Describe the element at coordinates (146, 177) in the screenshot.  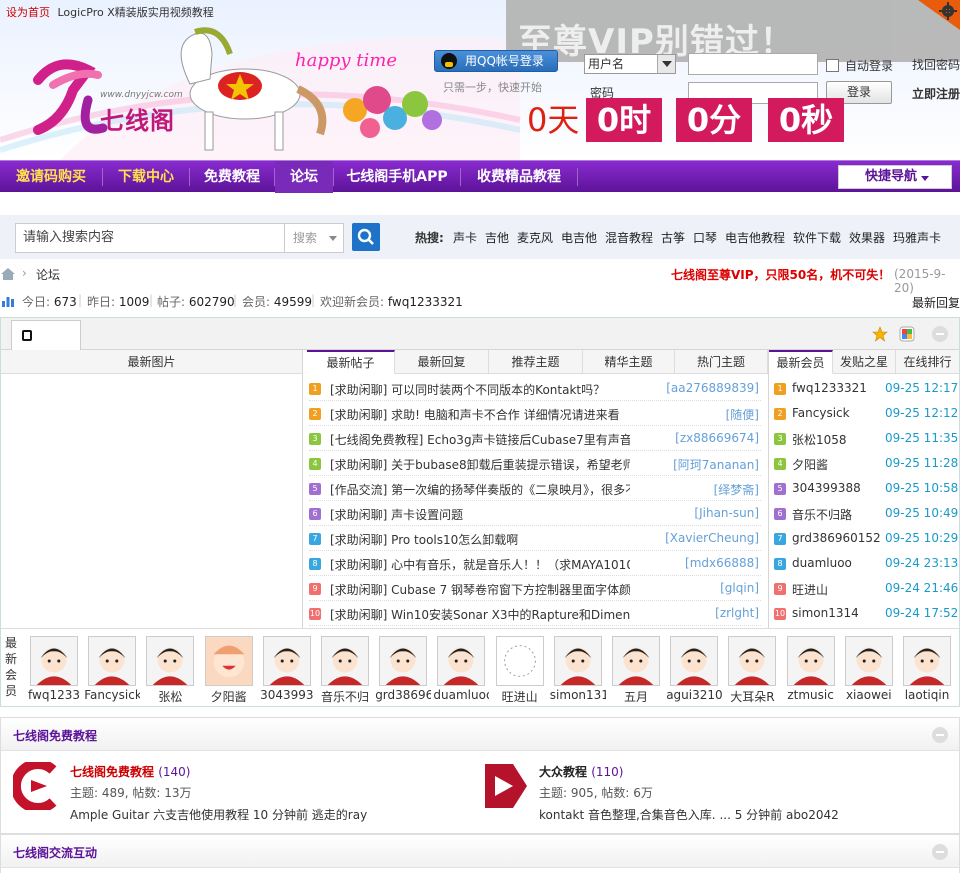
I see `nav-item-download: 下载中心` at that location.